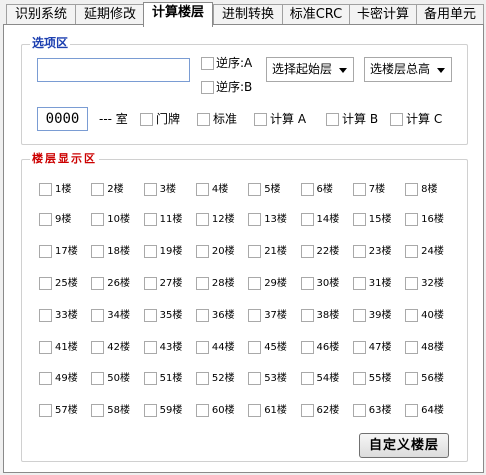  I want to click on door-checkbox, so click(146, 119).